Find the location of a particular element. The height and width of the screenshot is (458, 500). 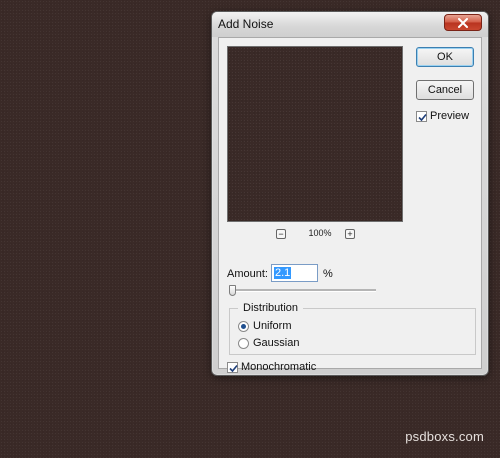

amount-slider-track is located at coordinates (303, 290).